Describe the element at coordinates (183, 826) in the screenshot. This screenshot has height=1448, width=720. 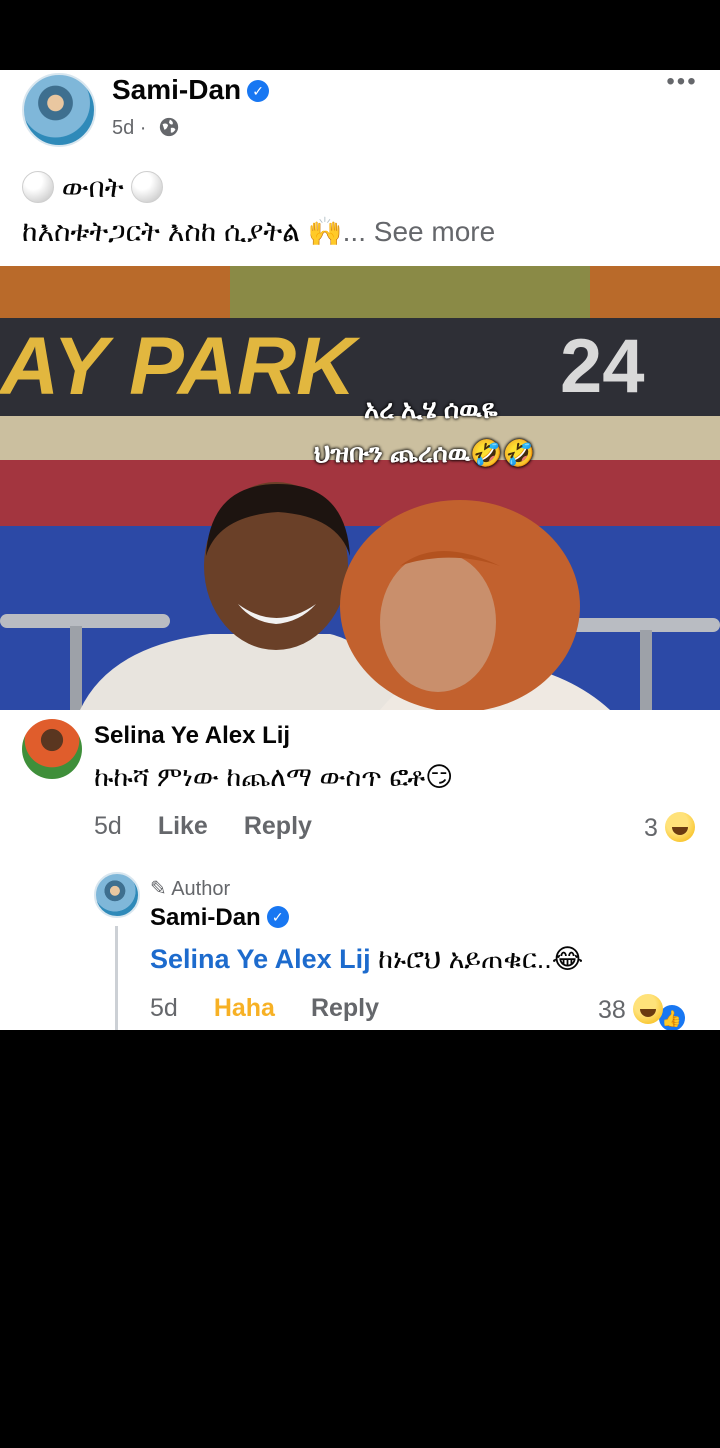
I see `like-button: Like` at that location.